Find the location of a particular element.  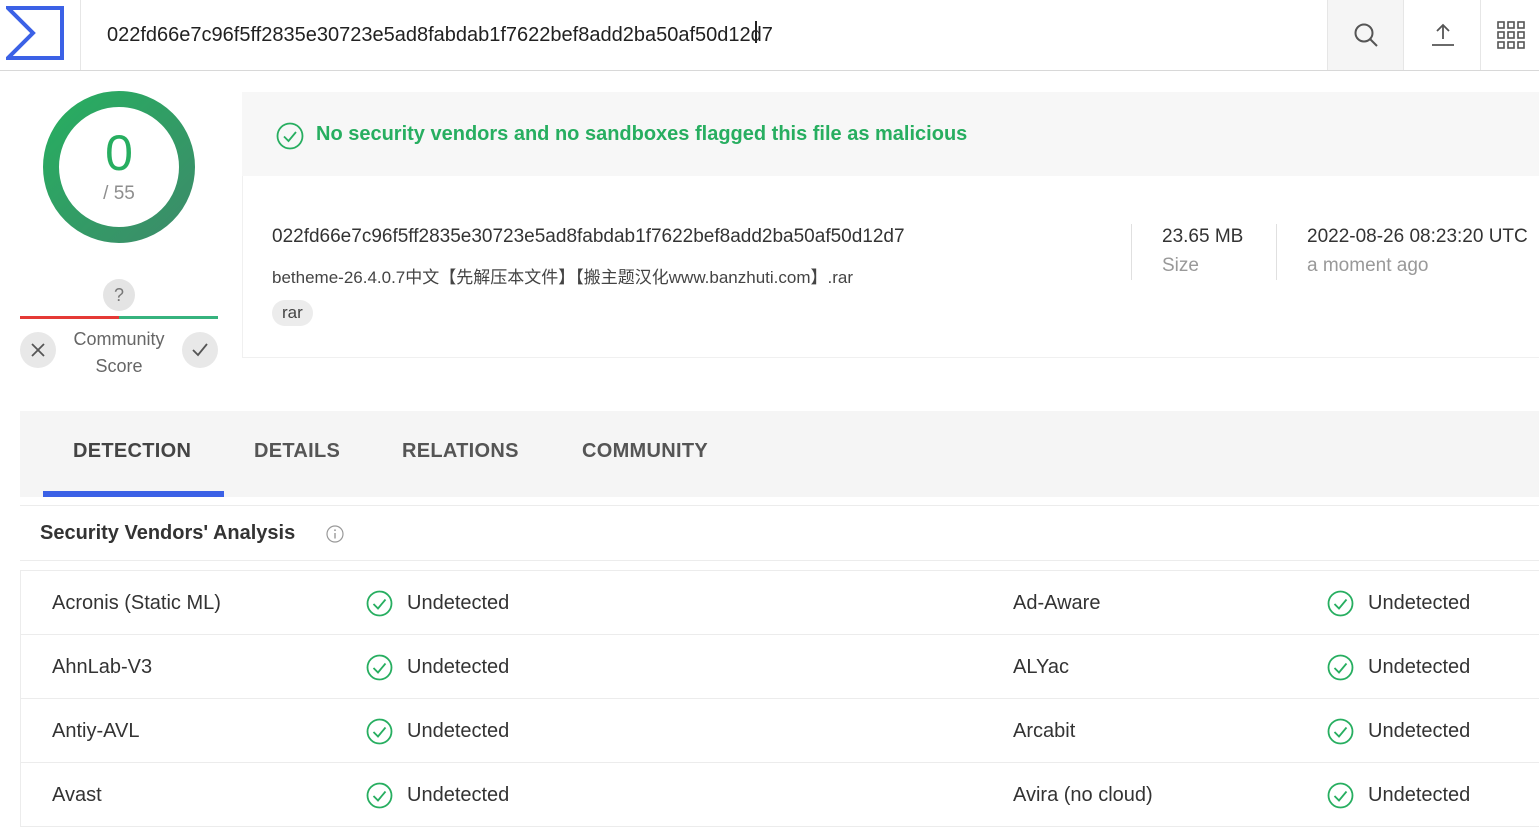

detection-total: / 55 is located at coordinates (119, 193).